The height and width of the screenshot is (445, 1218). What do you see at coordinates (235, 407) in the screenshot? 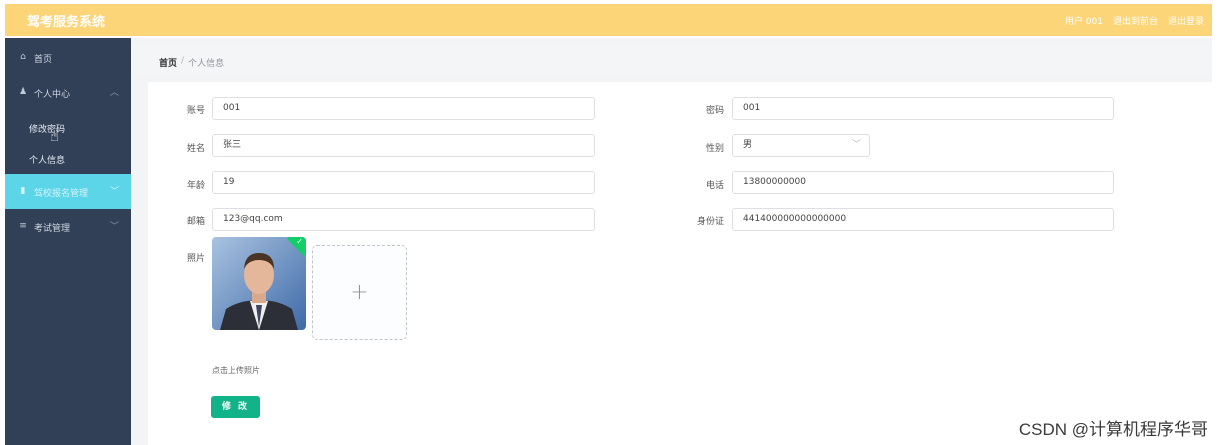
I see `submit-button: 修 改` at bounding box center [235, 407].